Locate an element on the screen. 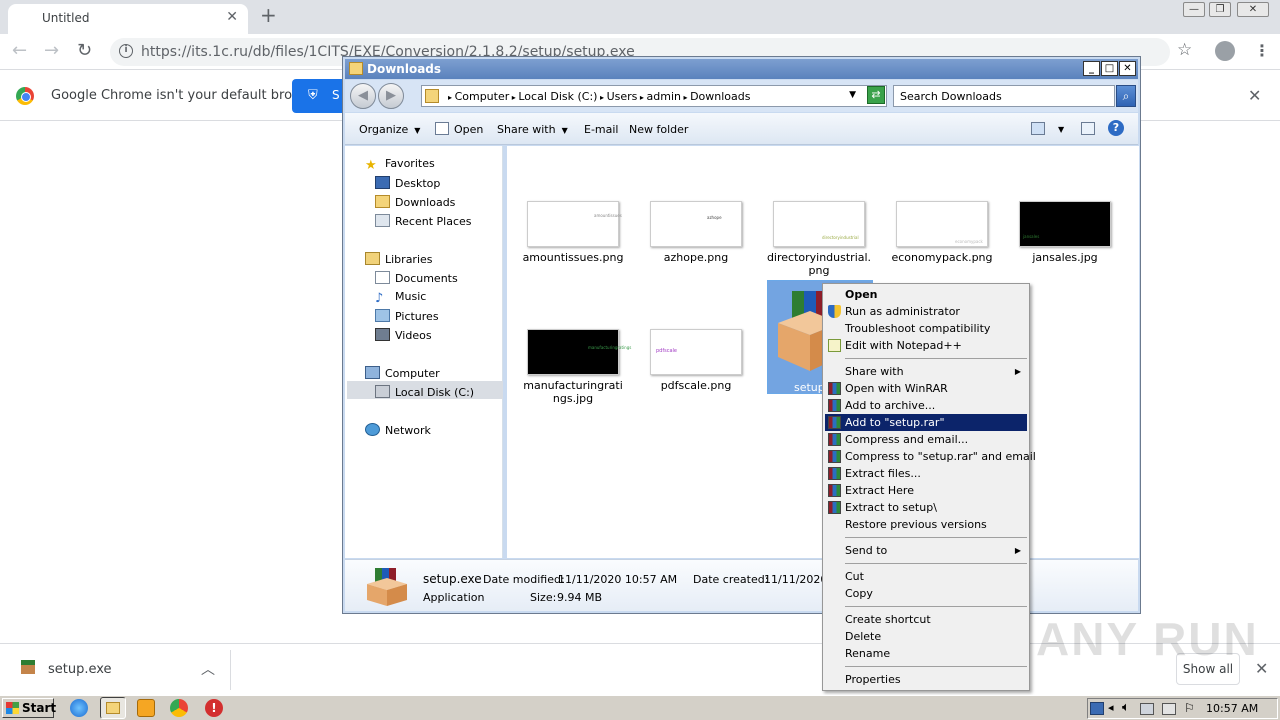 The image size is (1280, 720). site-info-icon: i is located at coordinates (126, 51).